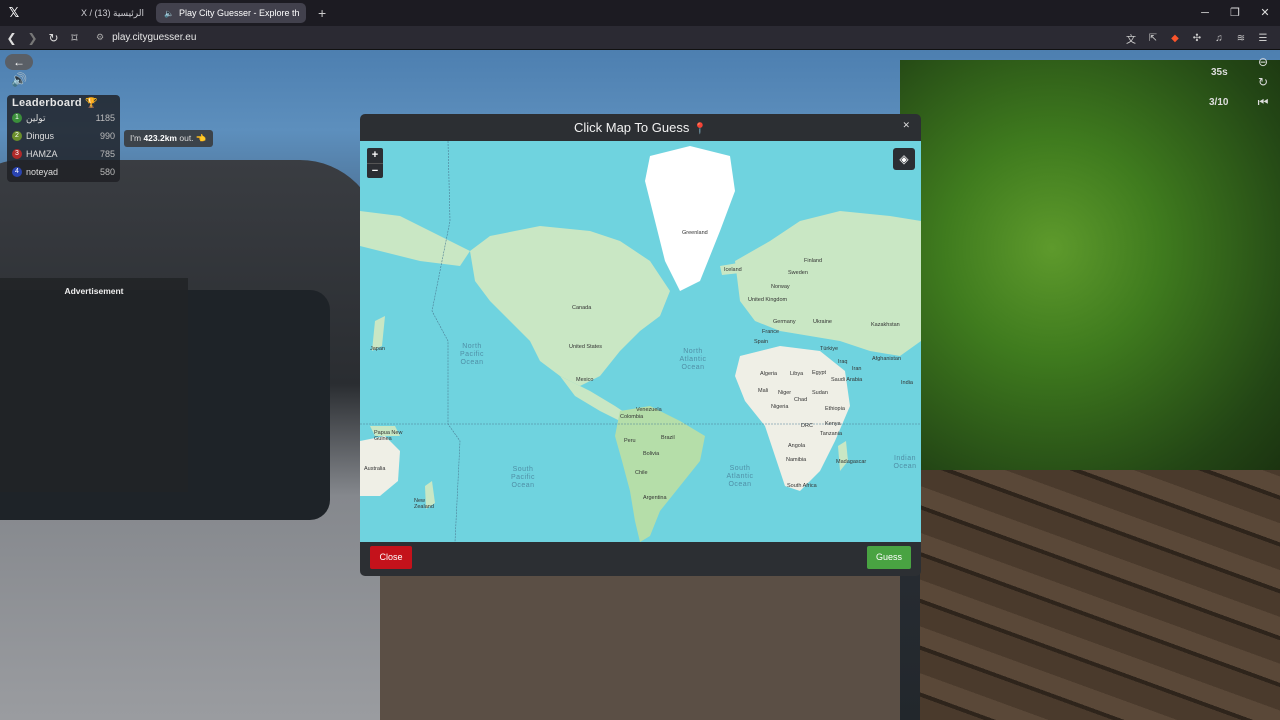 This screenshot has width=1280, height=720. Describe the element at coordinates (907, 383) in the screenshot. I see `map-label: India` at that location.